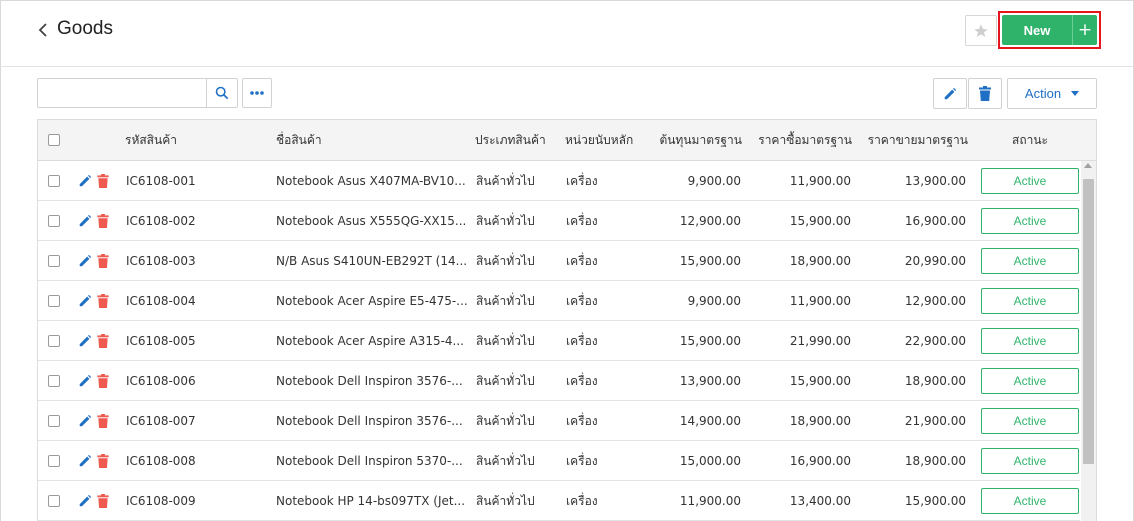 The image size is (1134, 521). I want to click on new-dropdown-button: +, so click(1084, 30).